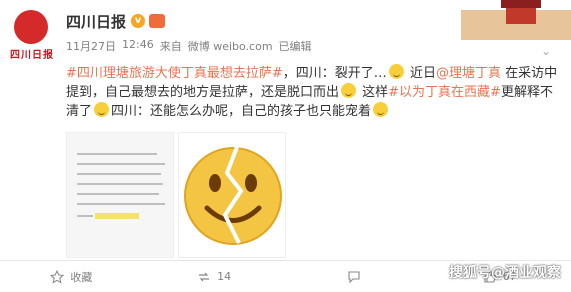 This screenshot has height=292, width=571. Describe the element at coordinates (516, 20) in the screenshot. I see `decorative-card-art` at that location.